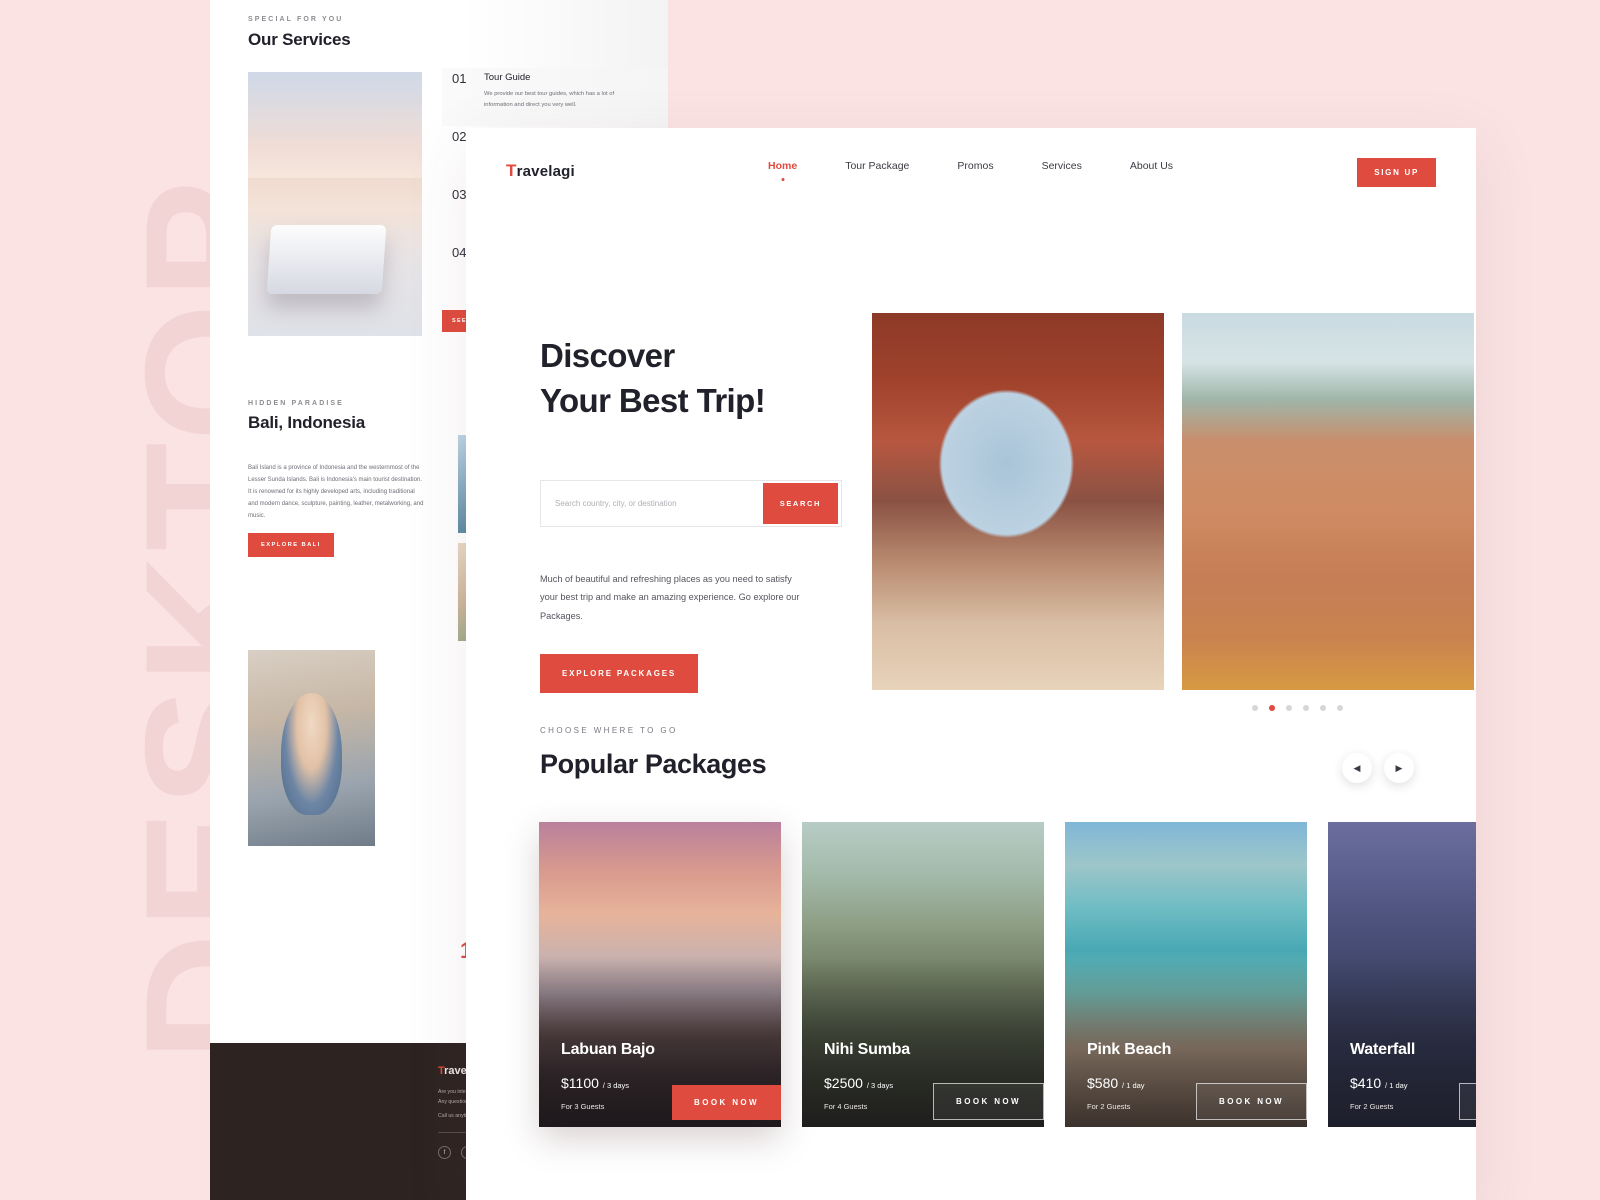 This screenshot has height=1200, width=1600. What do you see at coordinates (619, 673) in the screenshot?
I see `explore-packages-button: EXPLORE PACKAGES` at bounding box center [619, 673].